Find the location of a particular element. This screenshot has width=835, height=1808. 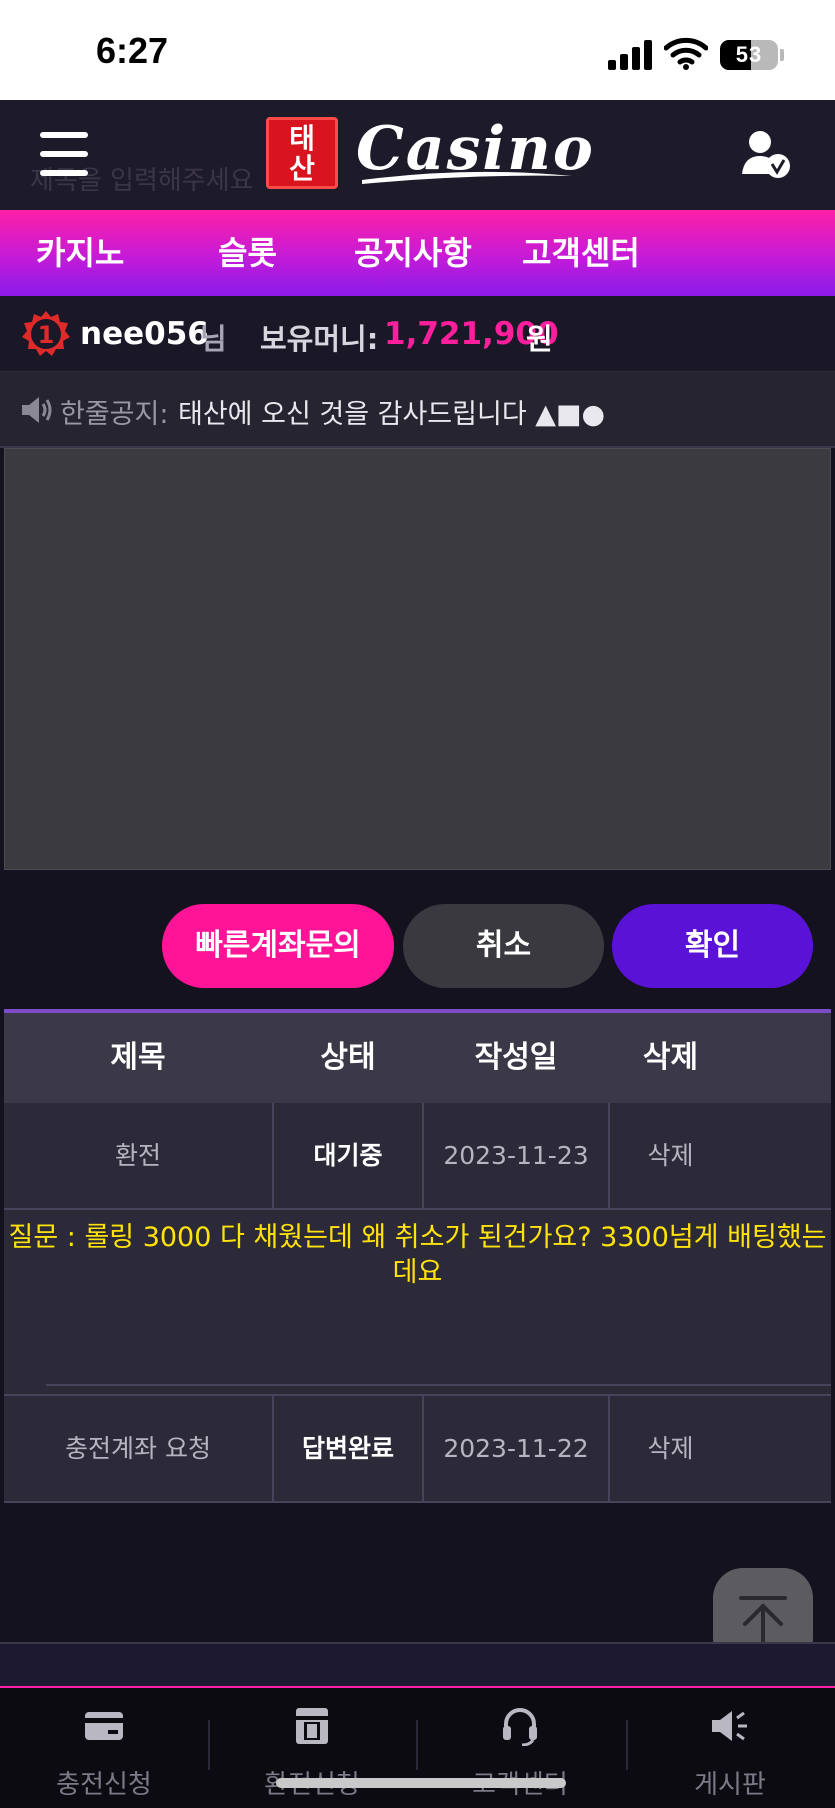

table-row: 환전 대기중 2023-11-23 삭제 is located at coordinates (417, 1156).